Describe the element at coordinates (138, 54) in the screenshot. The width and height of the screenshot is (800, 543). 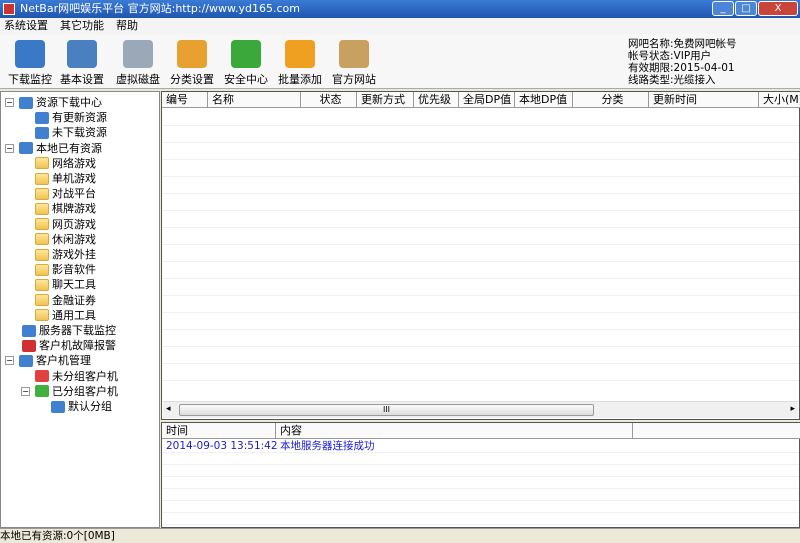
I see `disk-icon` at that location.